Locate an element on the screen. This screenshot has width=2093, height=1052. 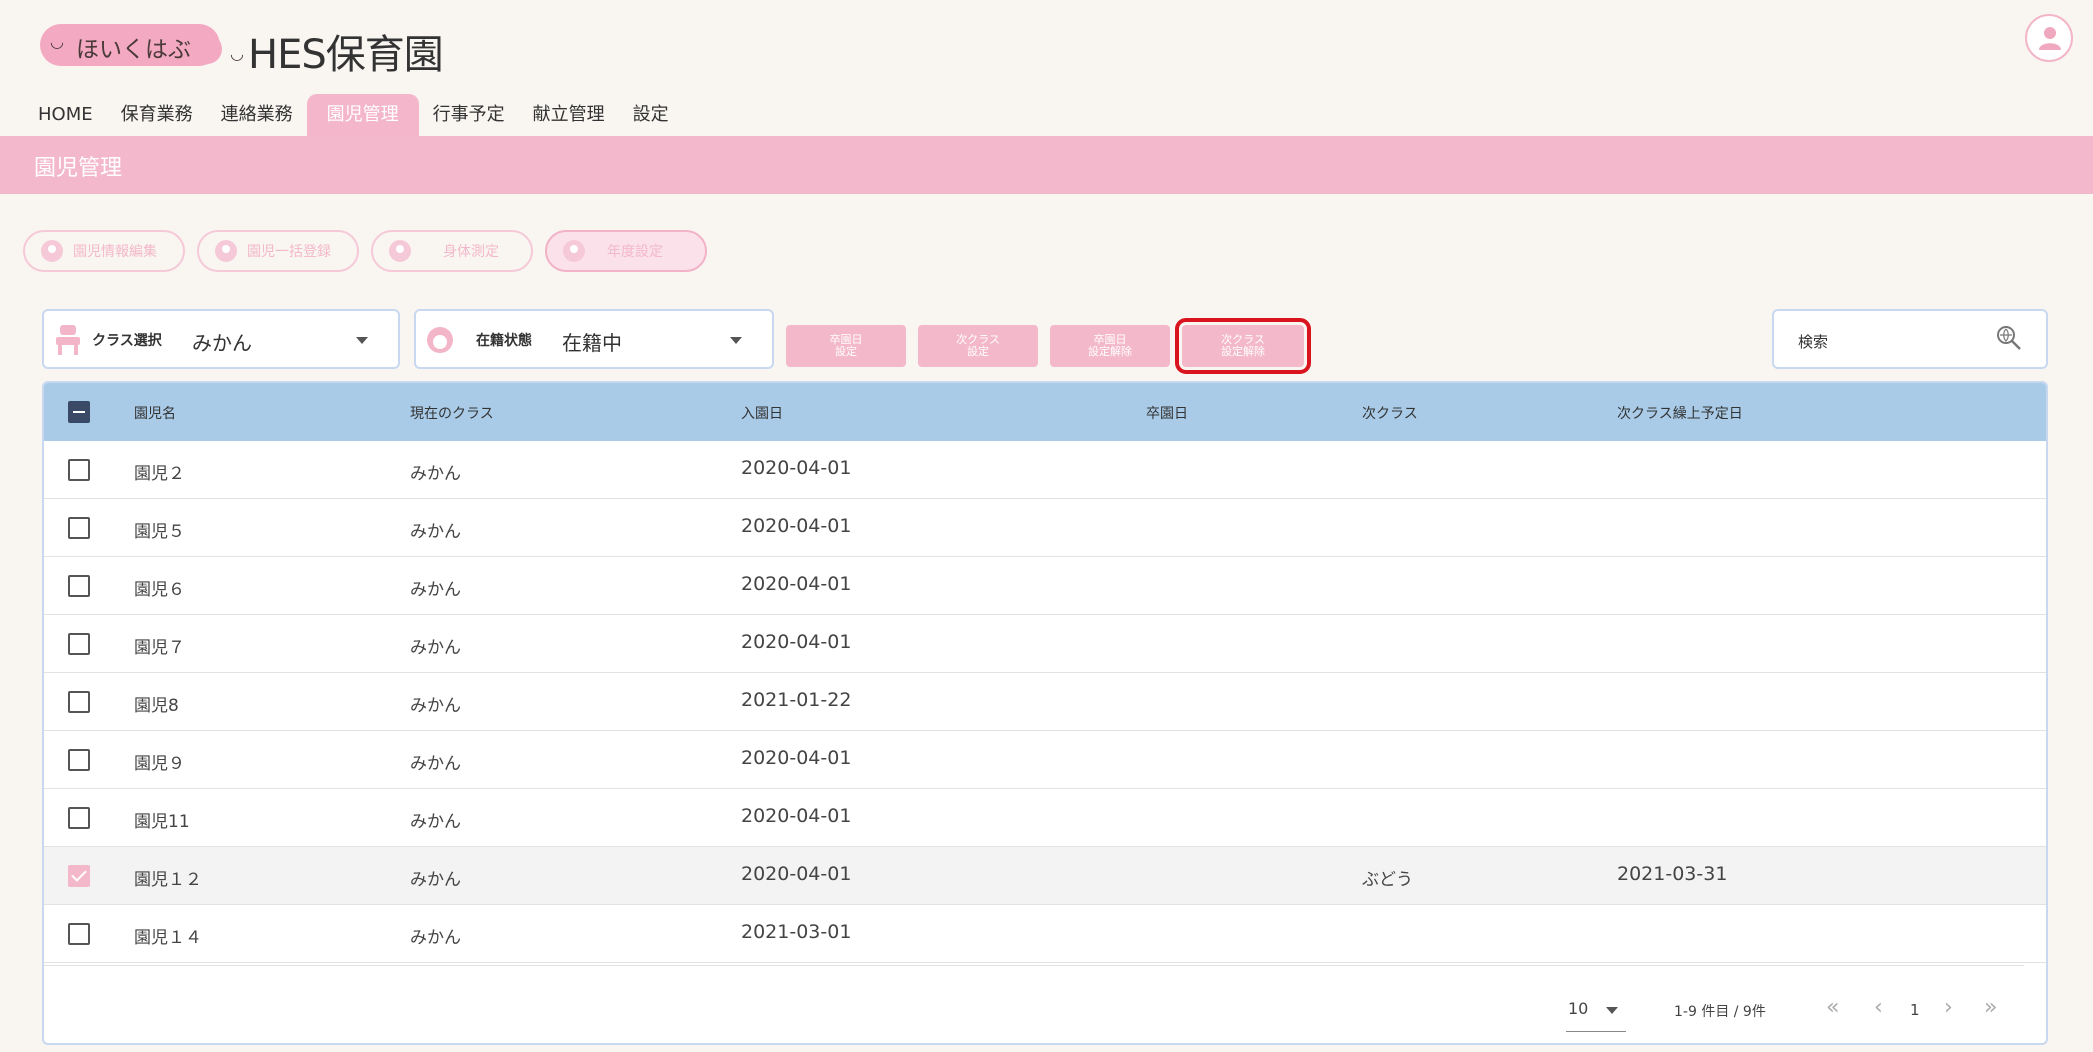
search-icon is located at coordinates (2009, 338).